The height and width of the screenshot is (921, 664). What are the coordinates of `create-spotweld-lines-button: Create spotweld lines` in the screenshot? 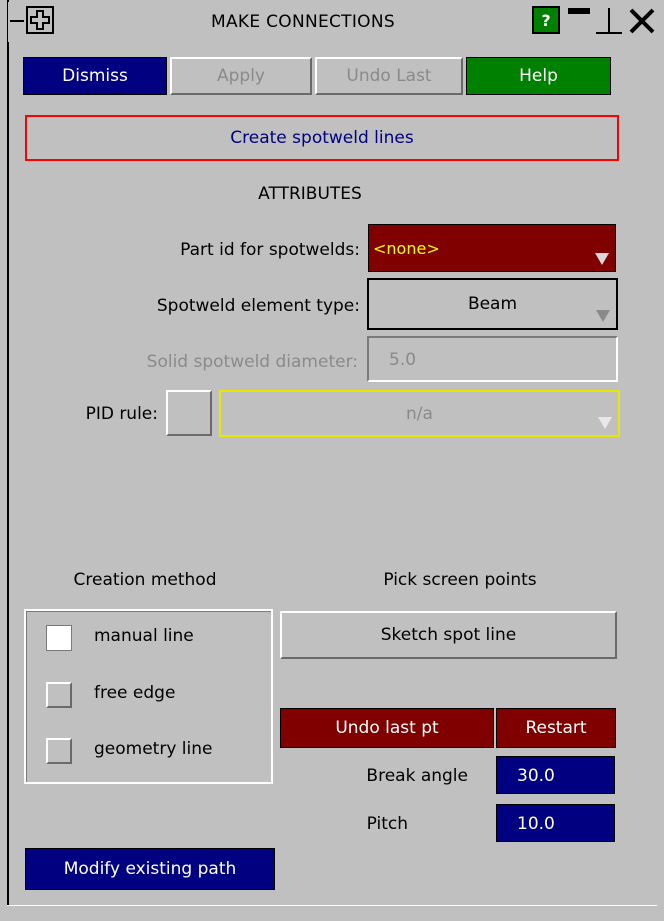 It's located at (322, 138).